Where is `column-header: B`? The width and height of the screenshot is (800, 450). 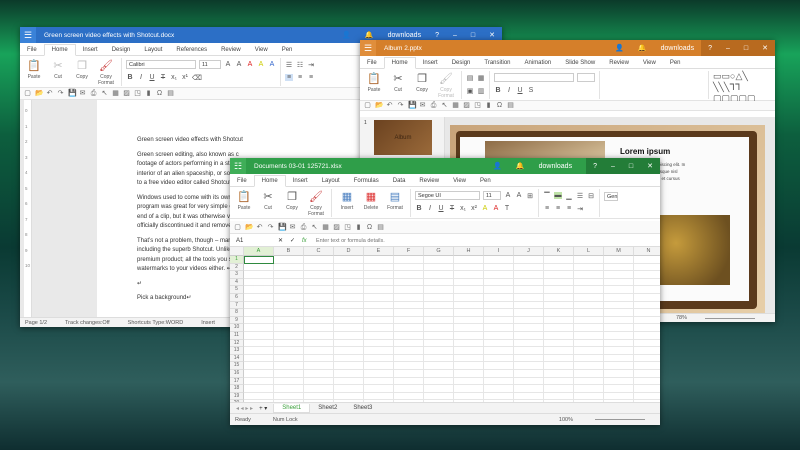 column-header: B is located at coordinates (289, 251).